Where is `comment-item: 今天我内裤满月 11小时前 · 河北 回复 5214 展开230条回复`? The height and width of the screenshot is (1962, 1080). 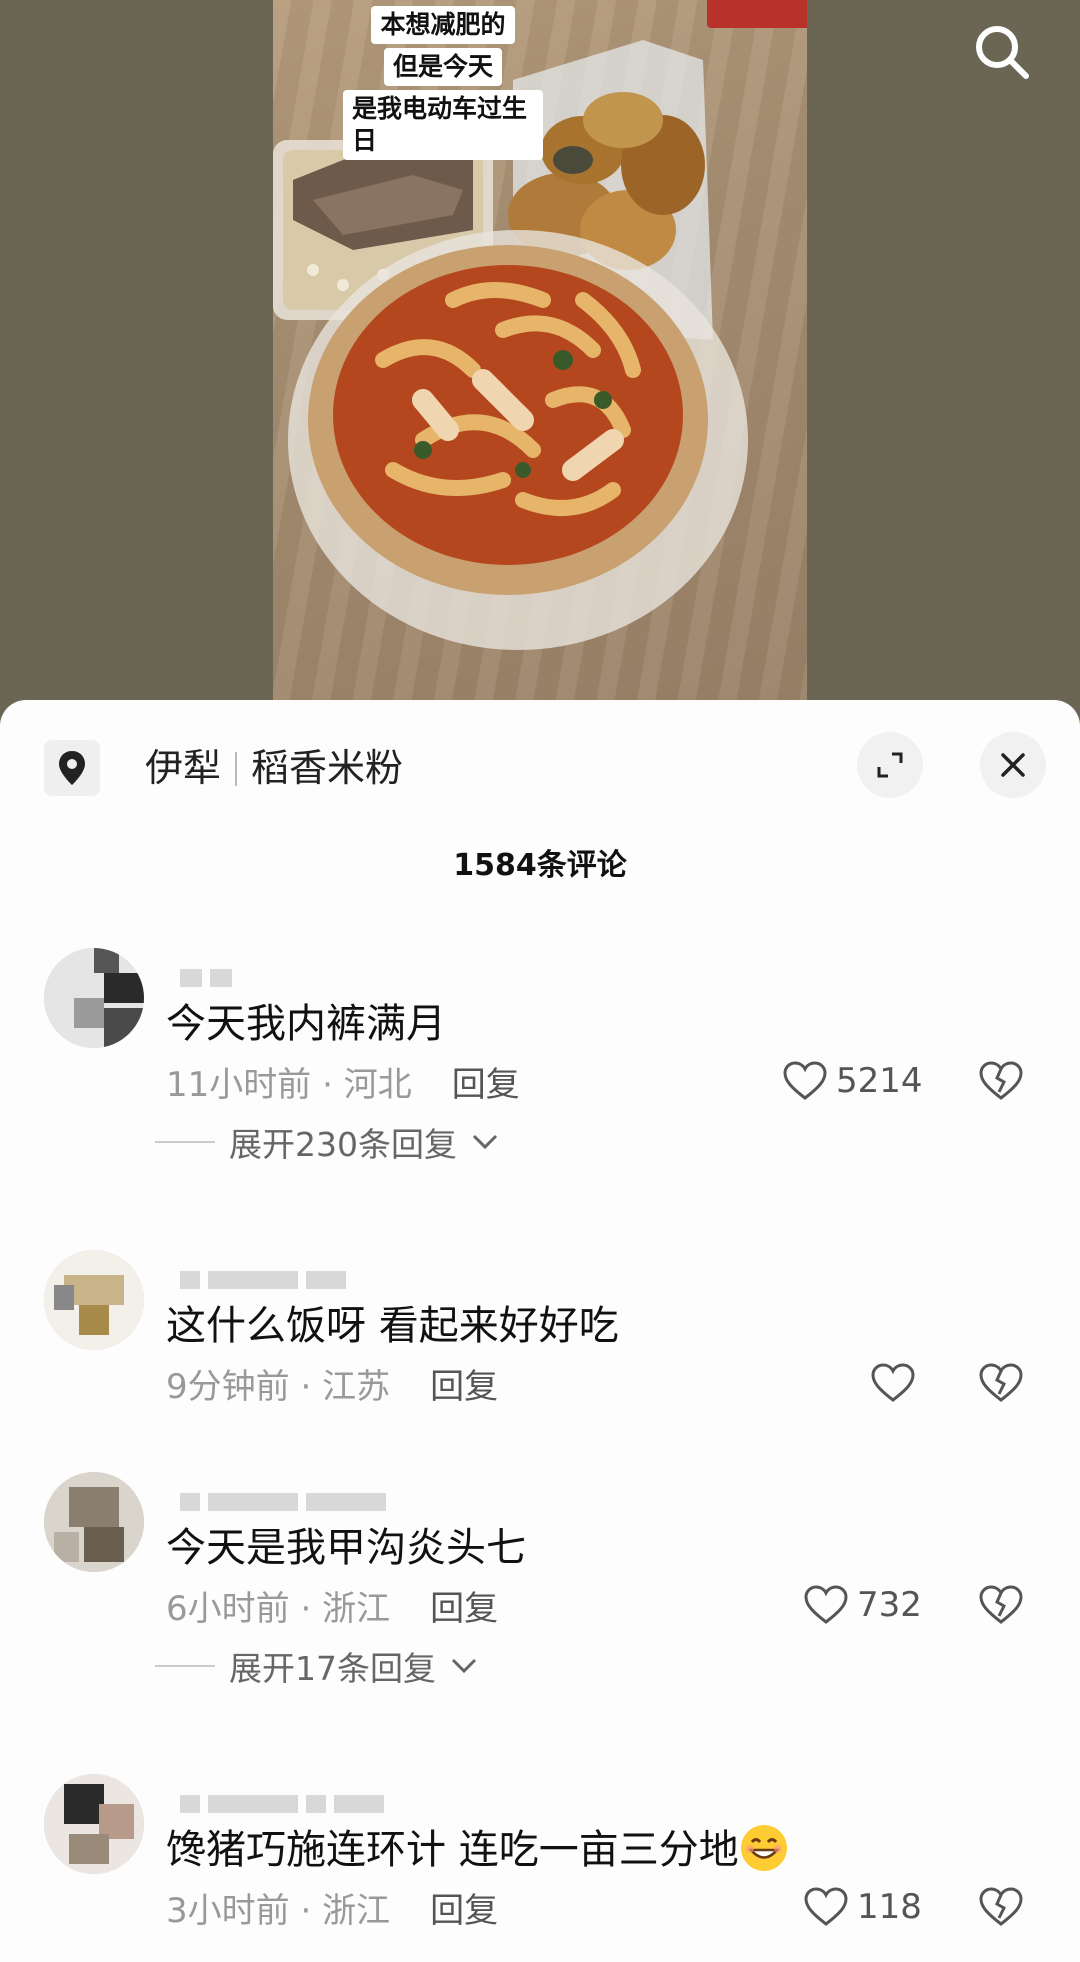 comment-item: 今天我内裤满月 11小时前 · 河北 回复 5214 展开230条回复 is located at coordinates (540, 1068).